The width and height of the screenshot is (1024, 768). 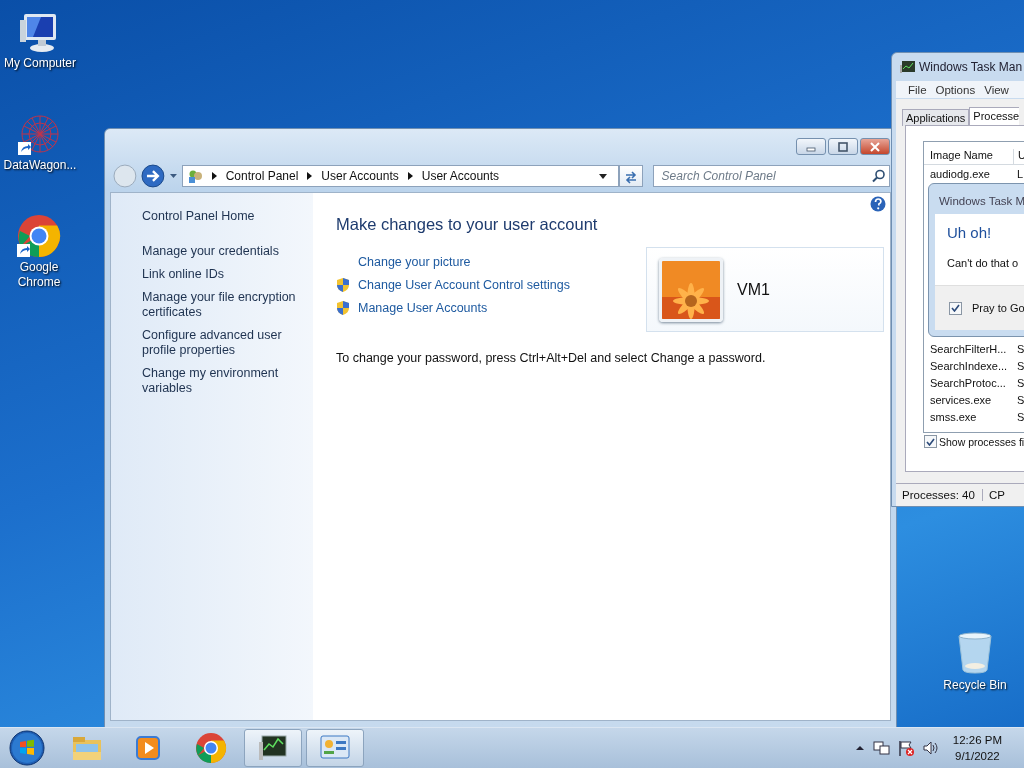 I want to click on close-icon, so click(x=875, y=146).